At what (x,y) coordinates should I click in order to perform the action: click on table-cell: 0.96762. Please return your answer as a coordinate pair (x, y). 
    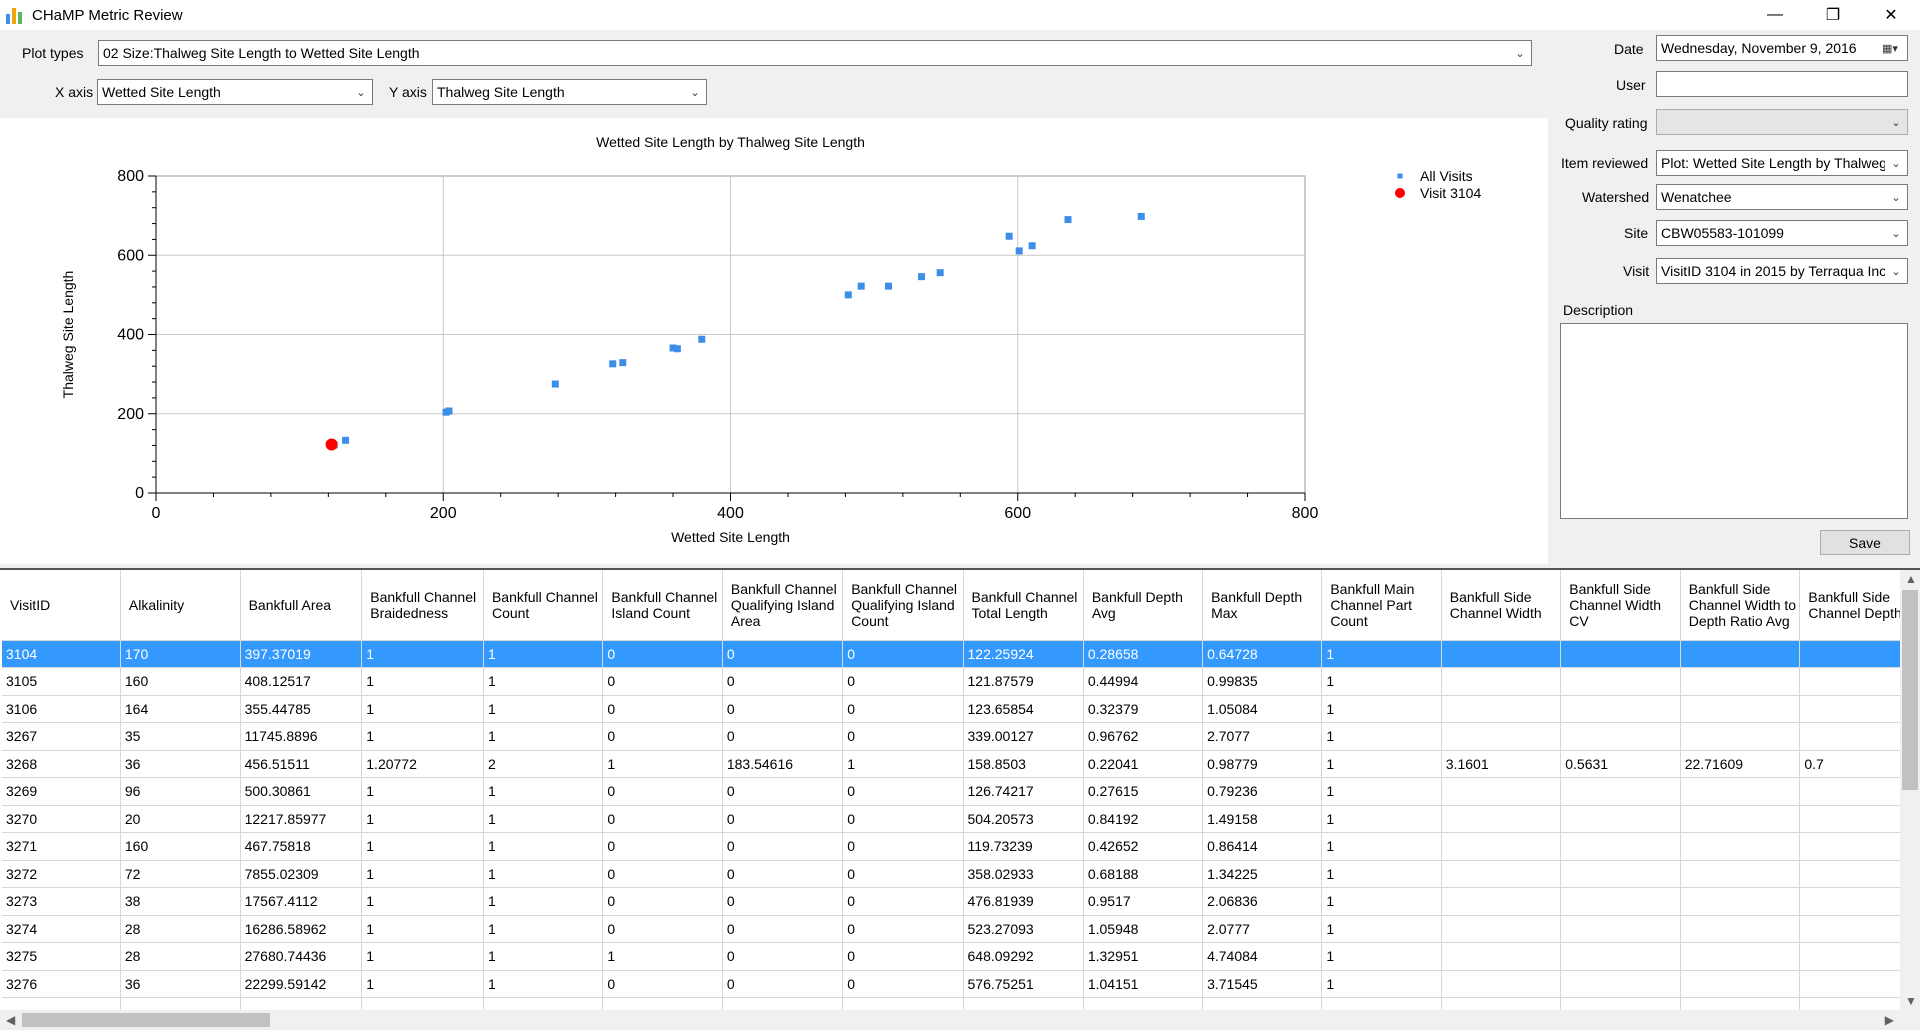
    Looking at the image, I should click on (1143, 736).